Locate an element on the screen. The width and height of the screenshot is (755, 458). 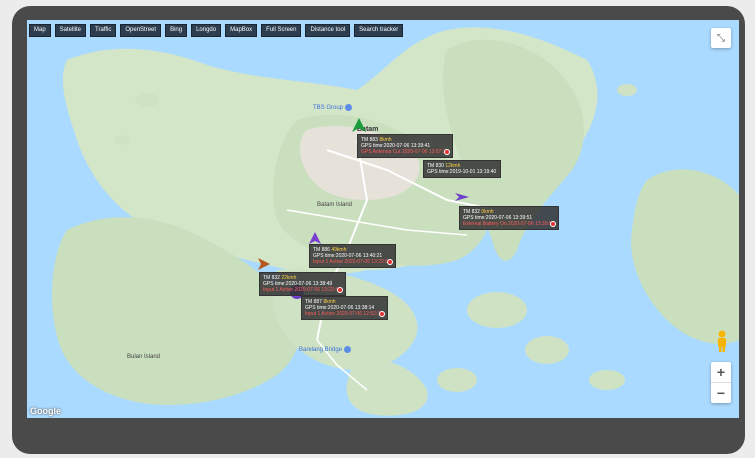
tracker-alert: External Battery On 2020-07-06 13:39:51 is located at coordinates (509, 224).